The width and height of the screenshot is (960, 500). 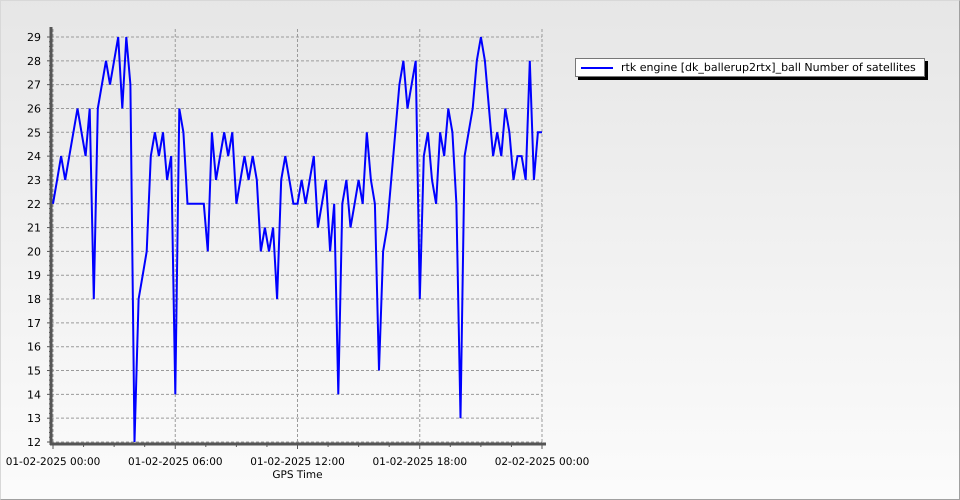 What do you see at coordinates (34, 395) in the screenshot?
I see `axis-tick-label: 14` at bounding box center [34, 395].